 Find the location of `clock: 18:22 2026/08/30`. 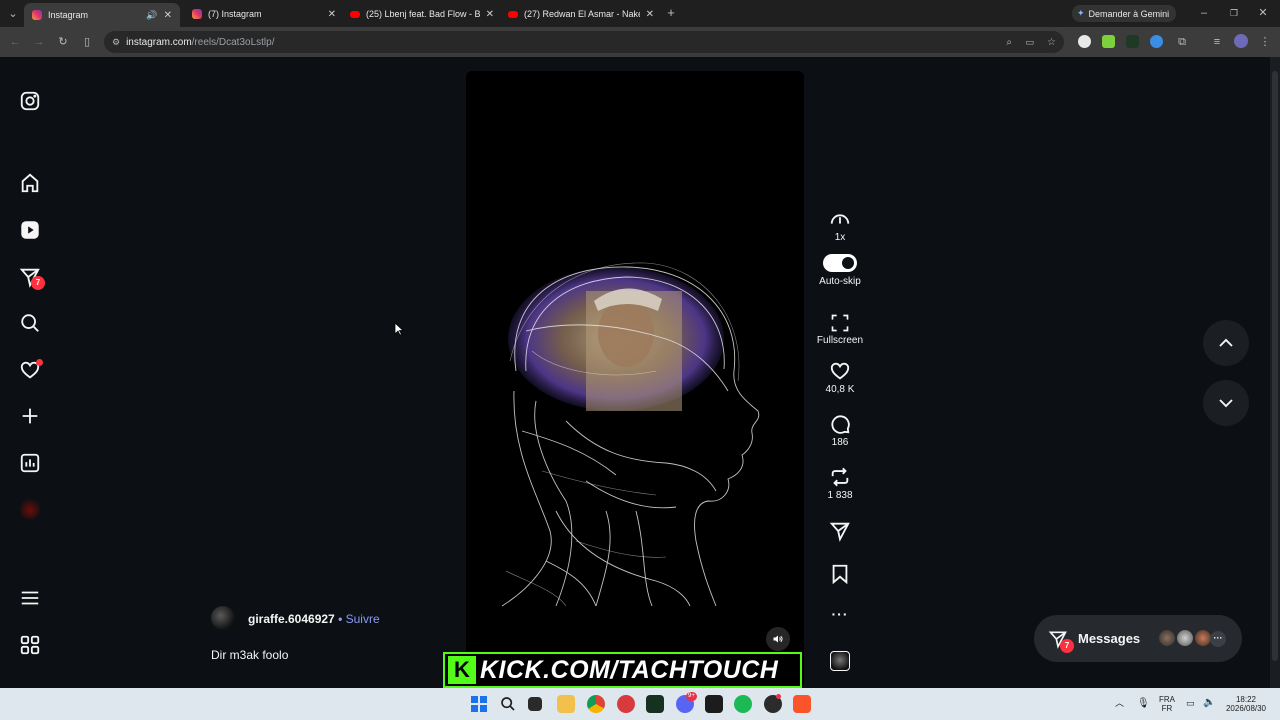

clock: 18:22 2026/08/30 is located at coordinates (1246, 704).